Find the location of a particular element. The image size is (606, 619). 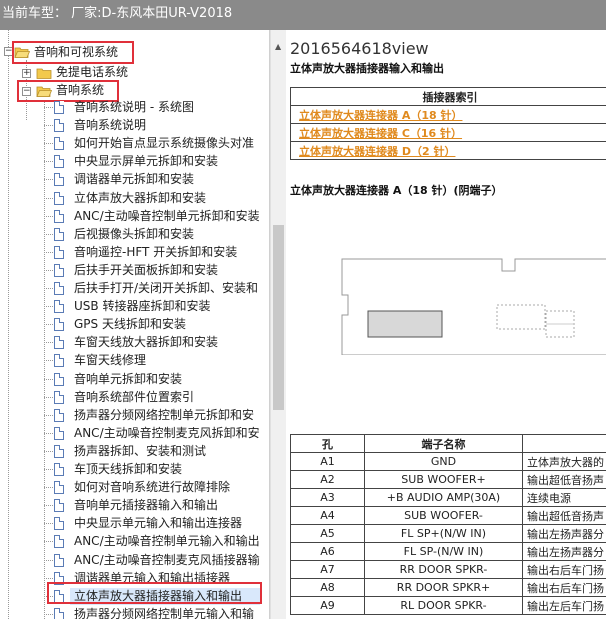

tree-item: 后扶手打开/关闭开关拆卸、安装和 is located at coordinates (166, 288).